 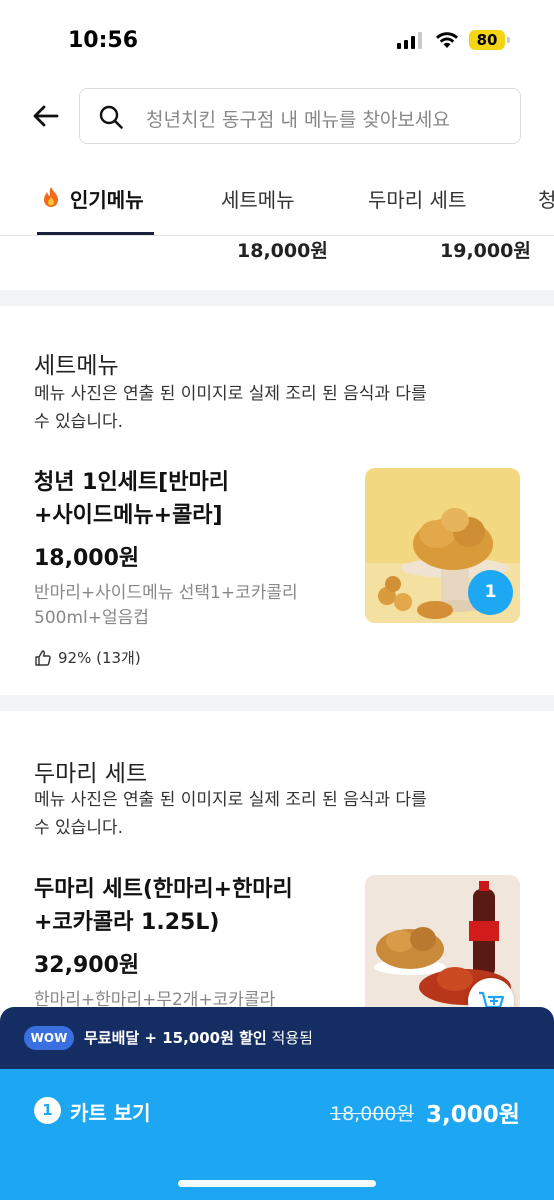 What do you see at coordinates (91, 618) in the screenshot?
I see `item-description-line: 500ml+얼음컵` at bounding box center [91, 618].